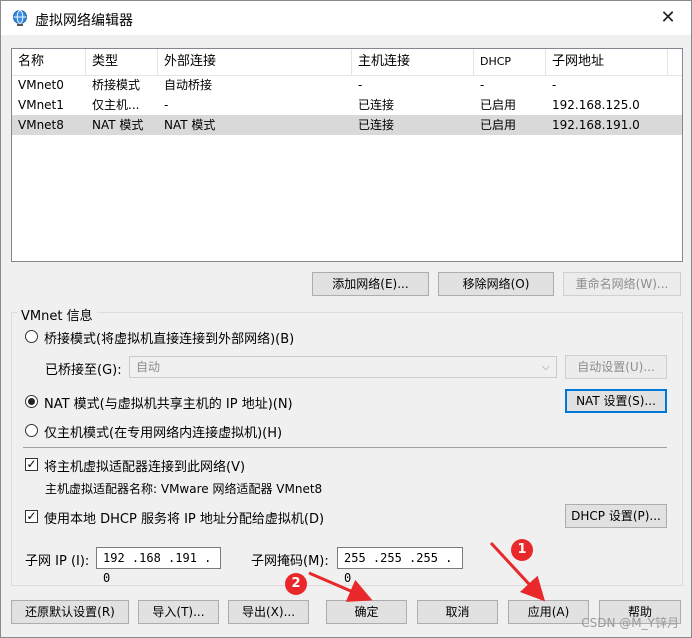  Describe the element at coordinates (427, 571) in the screenshot. I see `annotation-arrows` at that location.